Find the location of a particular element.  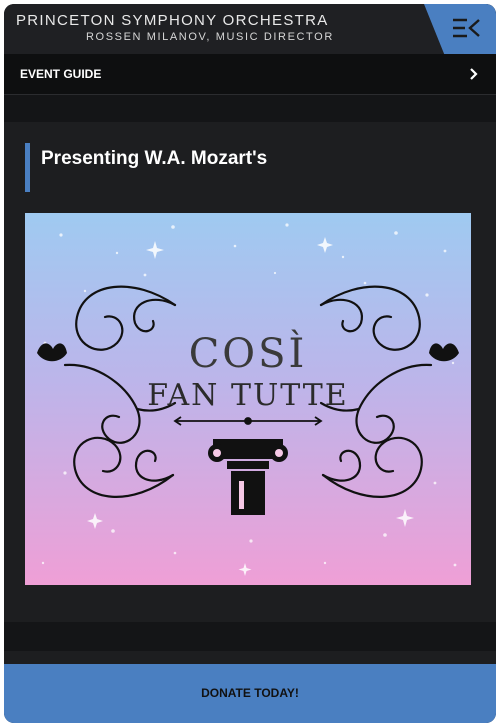

event-title-text: Presenting W.A. Mozart's is located at coordinates (154, 158).